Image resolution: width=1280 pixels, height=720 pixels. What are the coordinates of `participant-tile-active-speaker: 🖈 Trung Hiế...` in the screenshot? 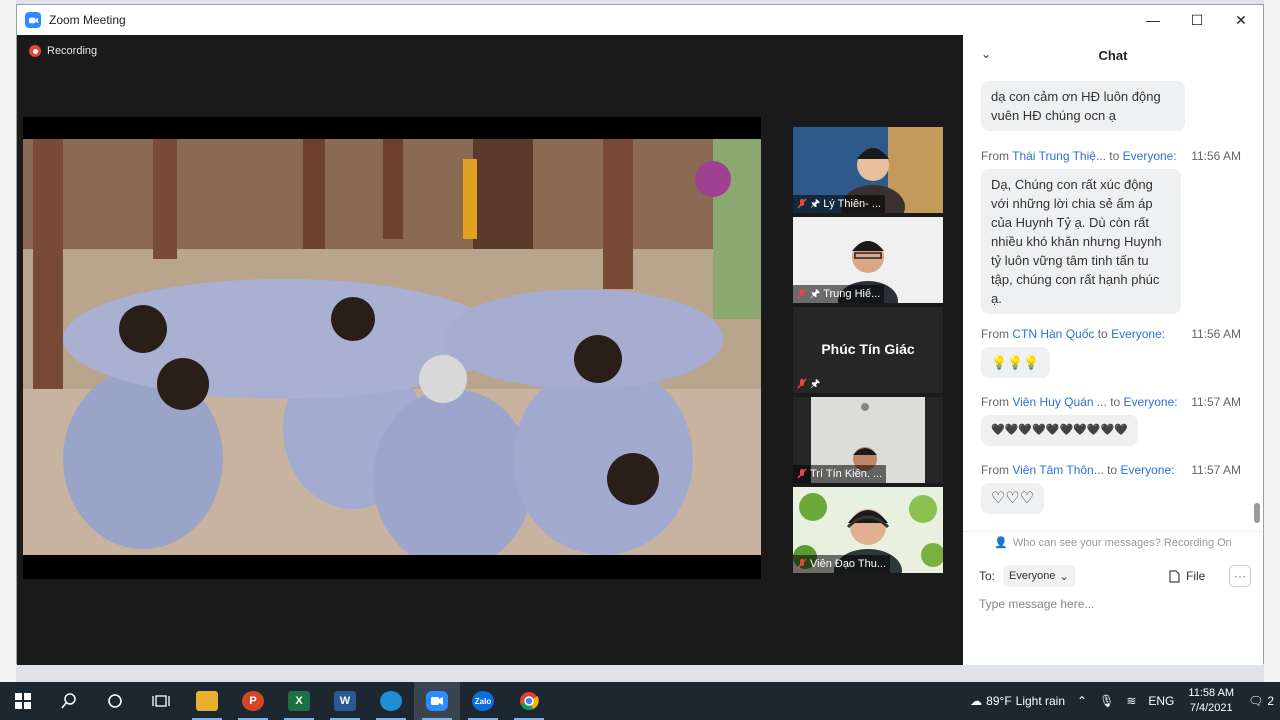 It's located at (868, 260).